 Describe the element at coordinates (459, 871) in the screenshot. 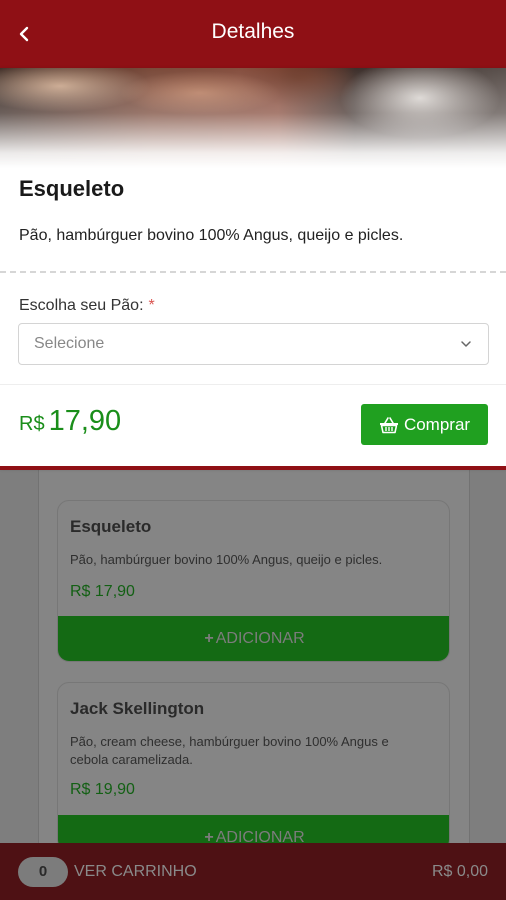

I see `cart-total: R$ 0,00` at that location.